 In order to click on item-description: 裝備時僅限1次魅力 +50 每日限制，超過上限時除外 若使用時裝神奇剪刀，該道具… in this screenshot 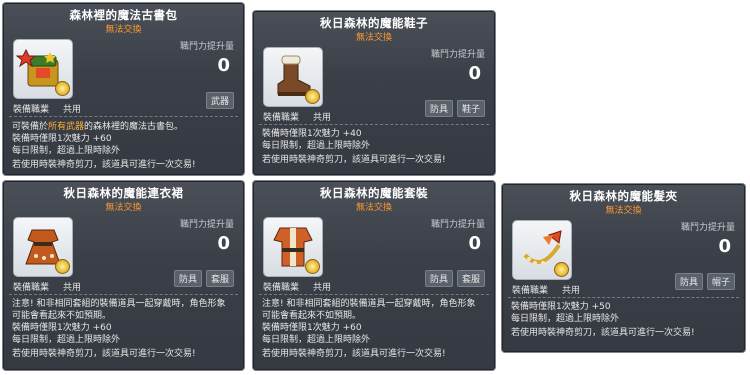, I will do `click(625, 320)`.